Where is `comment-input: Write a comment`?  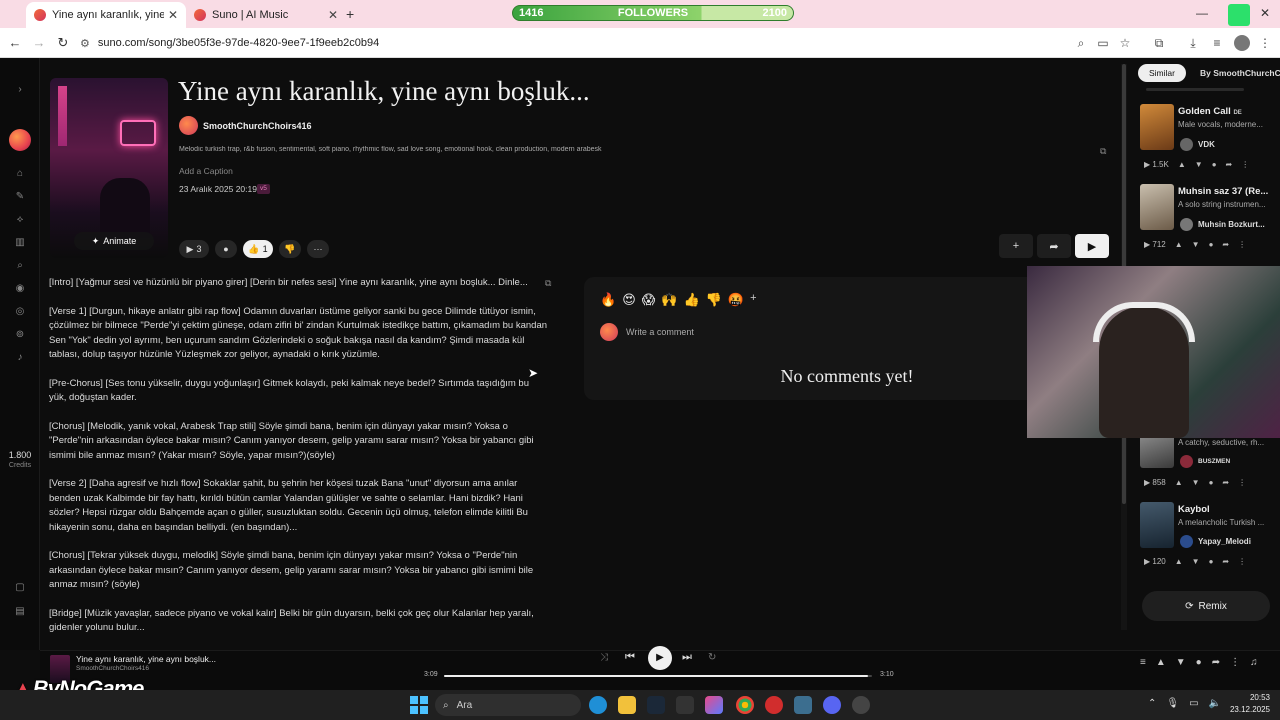 comment-input: Write a comment is located at coordinates (660, 332).